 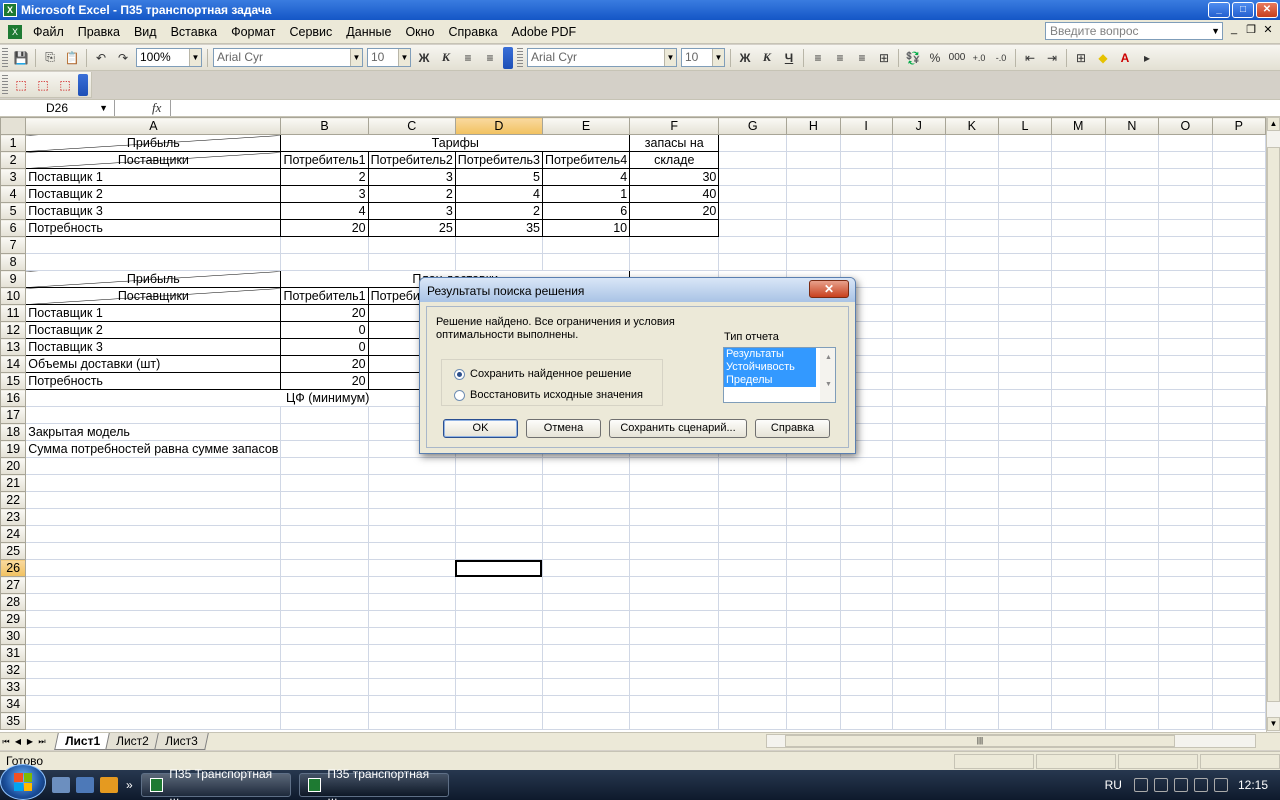 What do you see at coordinates (1243, 10) in the screenshot?
I see `maximize-button: □` at bounding box center [1243, 10].